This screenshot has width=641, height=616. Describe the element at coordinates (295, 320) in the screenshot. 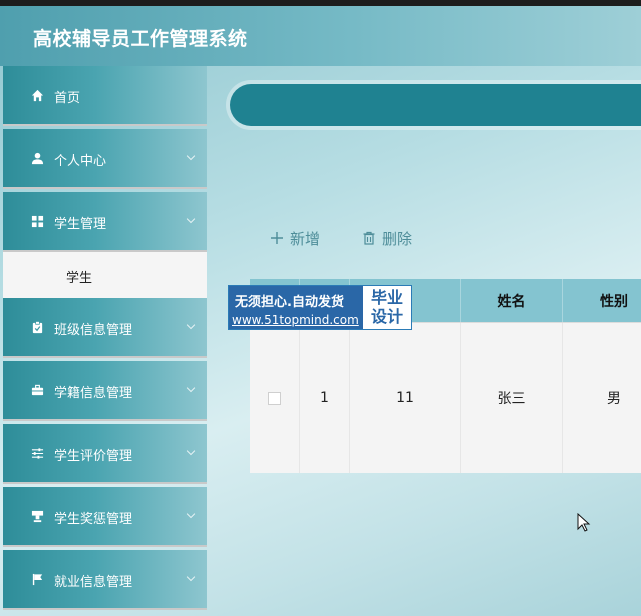

I see `watermark-link: www.51topmind.com` at that location.